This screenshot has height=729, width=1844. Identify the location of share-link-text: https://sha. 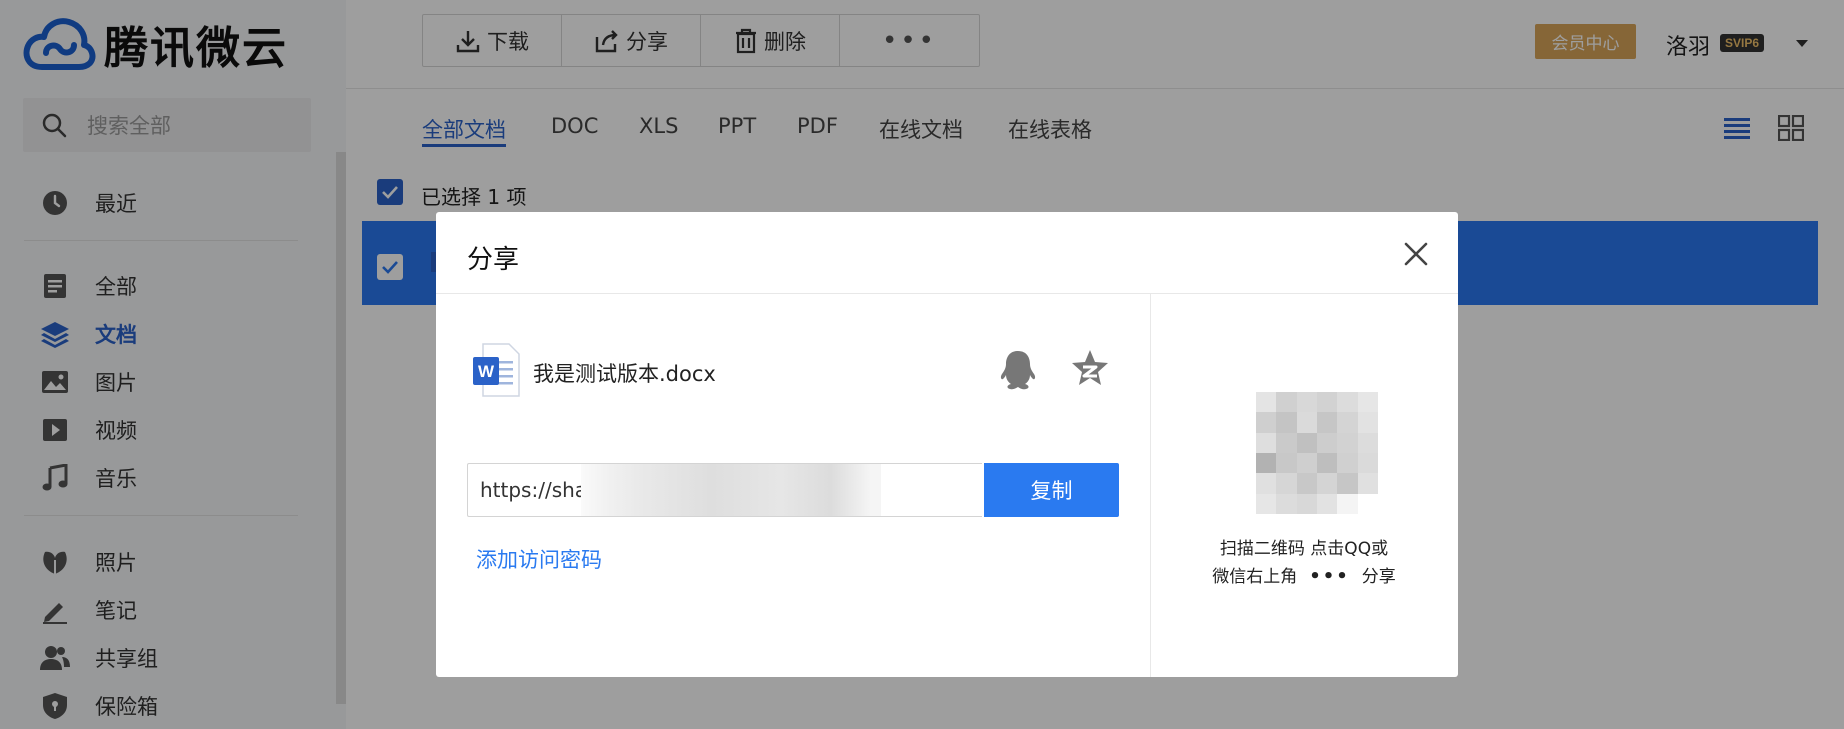
(534, 490).